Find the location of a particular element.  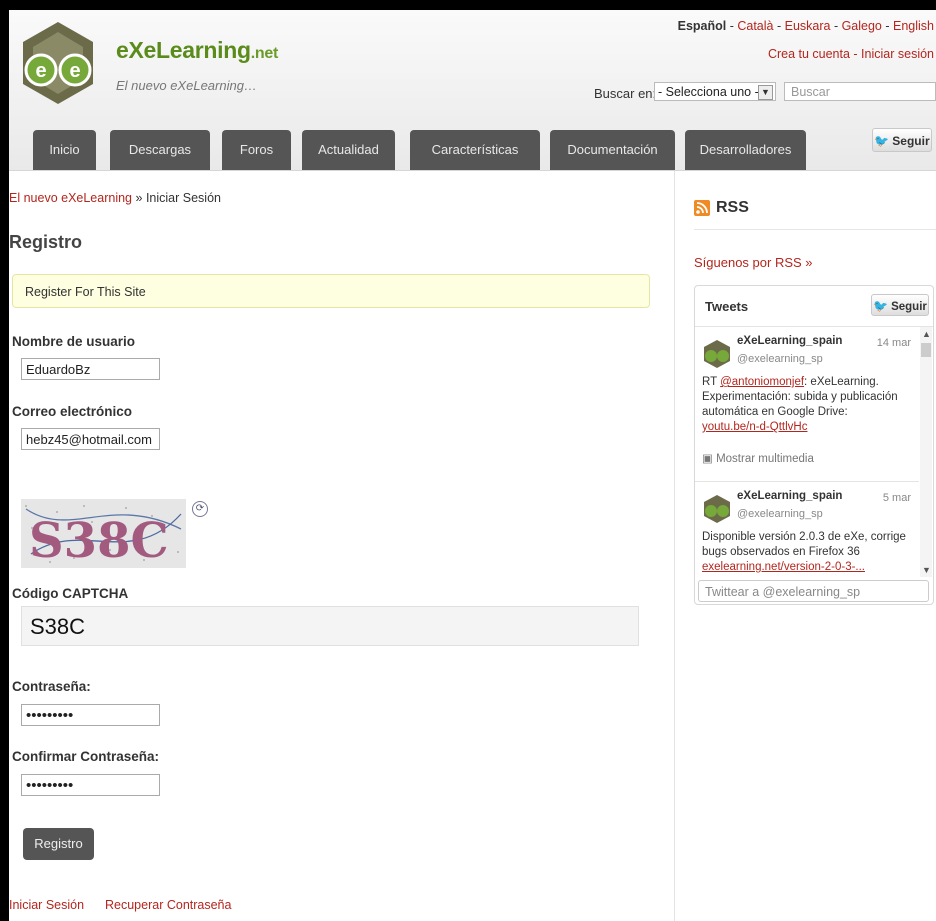

tab-desarrolladores: Desarrolladores is located at coordinates (745, 150).